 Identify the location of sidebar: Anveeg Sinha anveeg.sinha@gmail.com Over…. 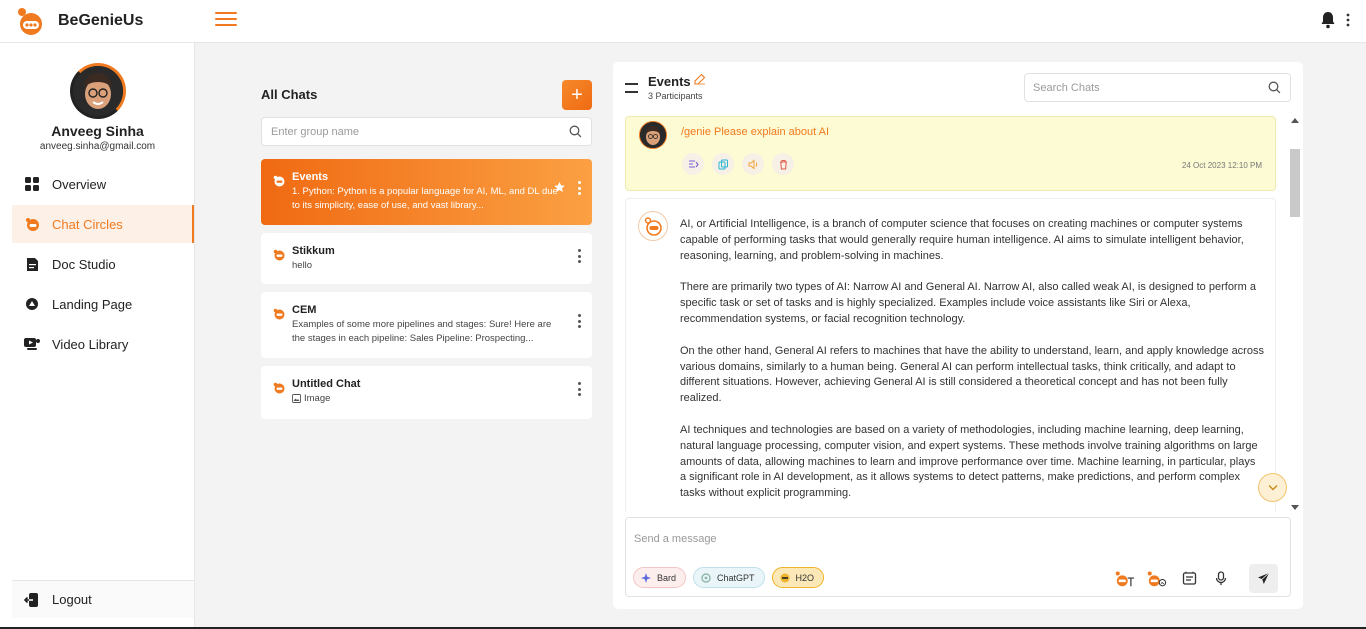
(97, 336).